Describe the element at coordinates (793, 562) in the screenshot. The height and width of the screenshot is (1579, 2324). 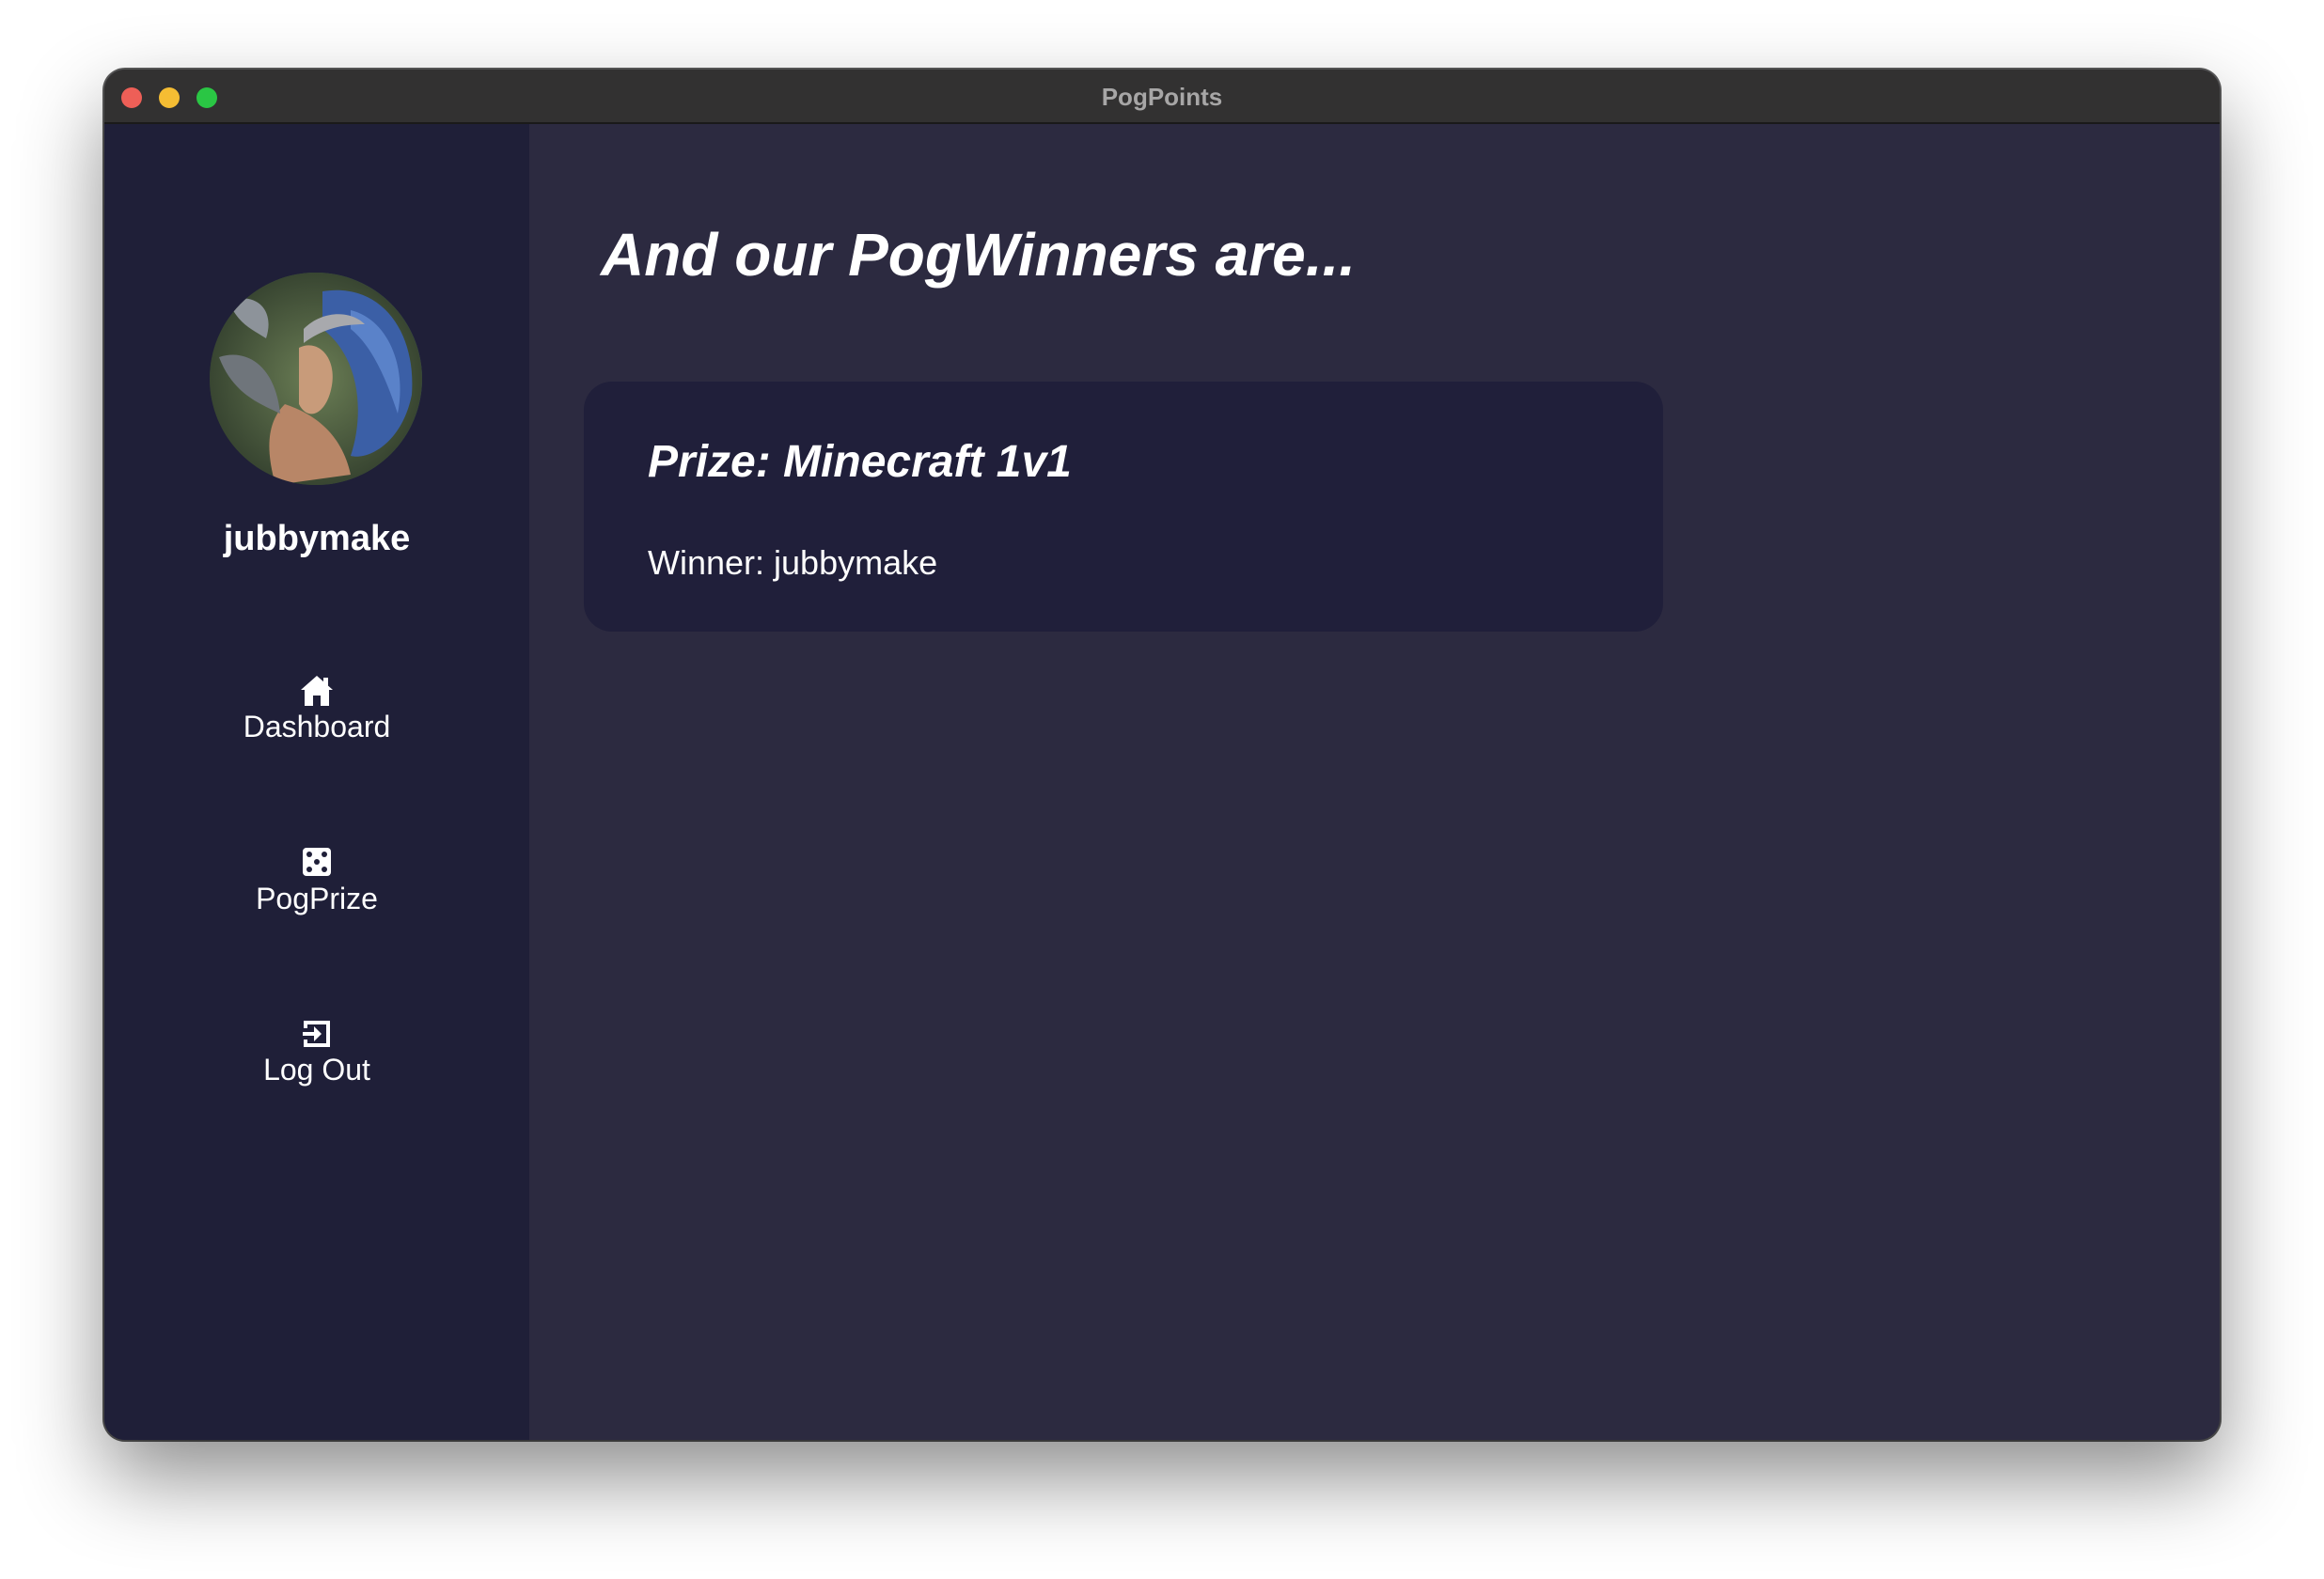
I see `winner-label: Winner: jubbymake` at that location.